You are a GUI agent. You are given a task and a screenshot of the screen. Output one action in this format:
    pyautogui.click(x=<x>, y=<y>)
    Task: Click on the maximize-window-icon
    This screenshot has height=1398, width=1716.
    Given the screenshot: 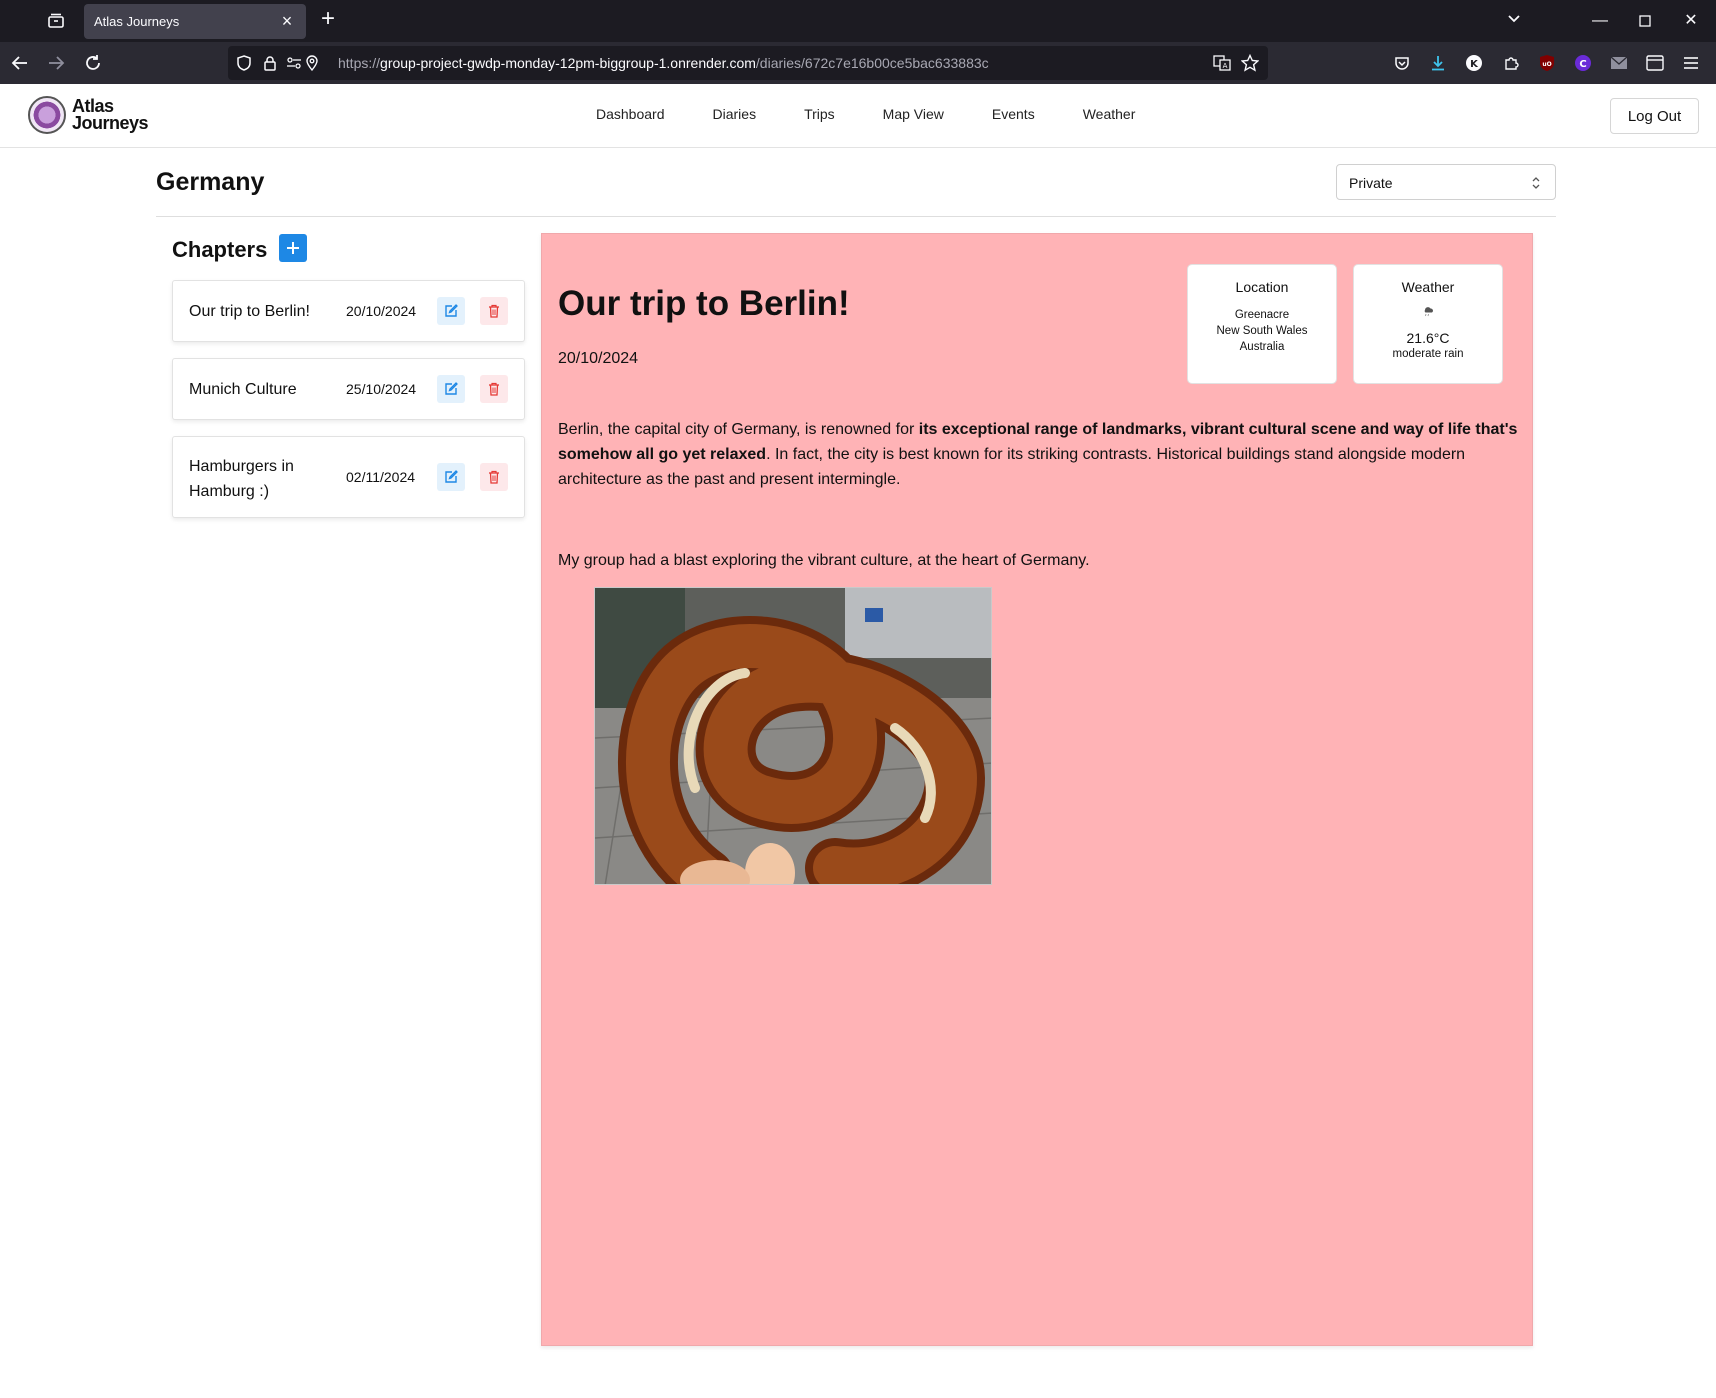 What is the action you would take?
    pyautogui.click(x=1645, y=21)
    